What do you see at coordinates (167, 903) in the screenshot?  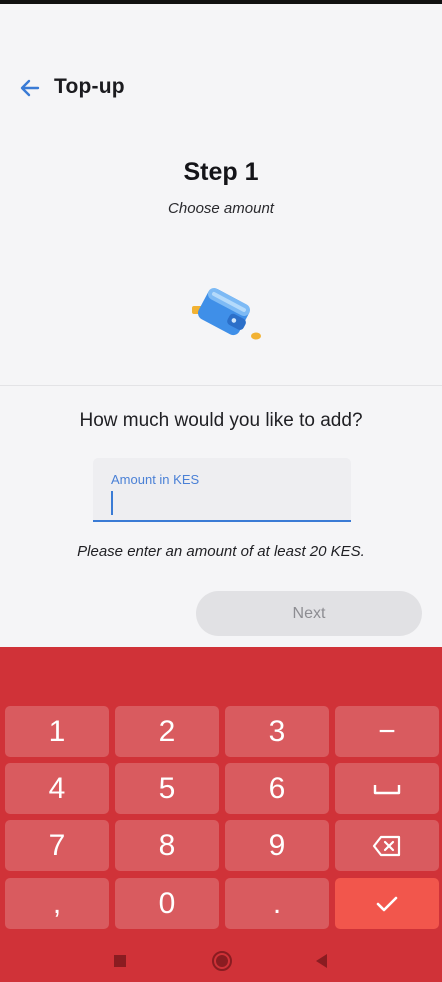 I see `key-0: 0` at bounding box center [167, 903].